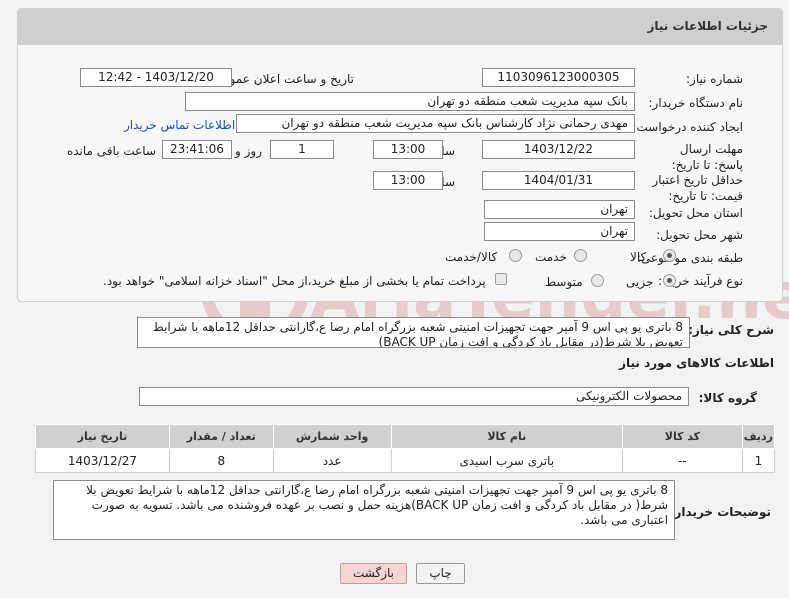 The height and width of the screenshot is (598, 789). Describe the element at coordinates (248, 151) in the screenshot. I see `days-label: روز و` at that location.